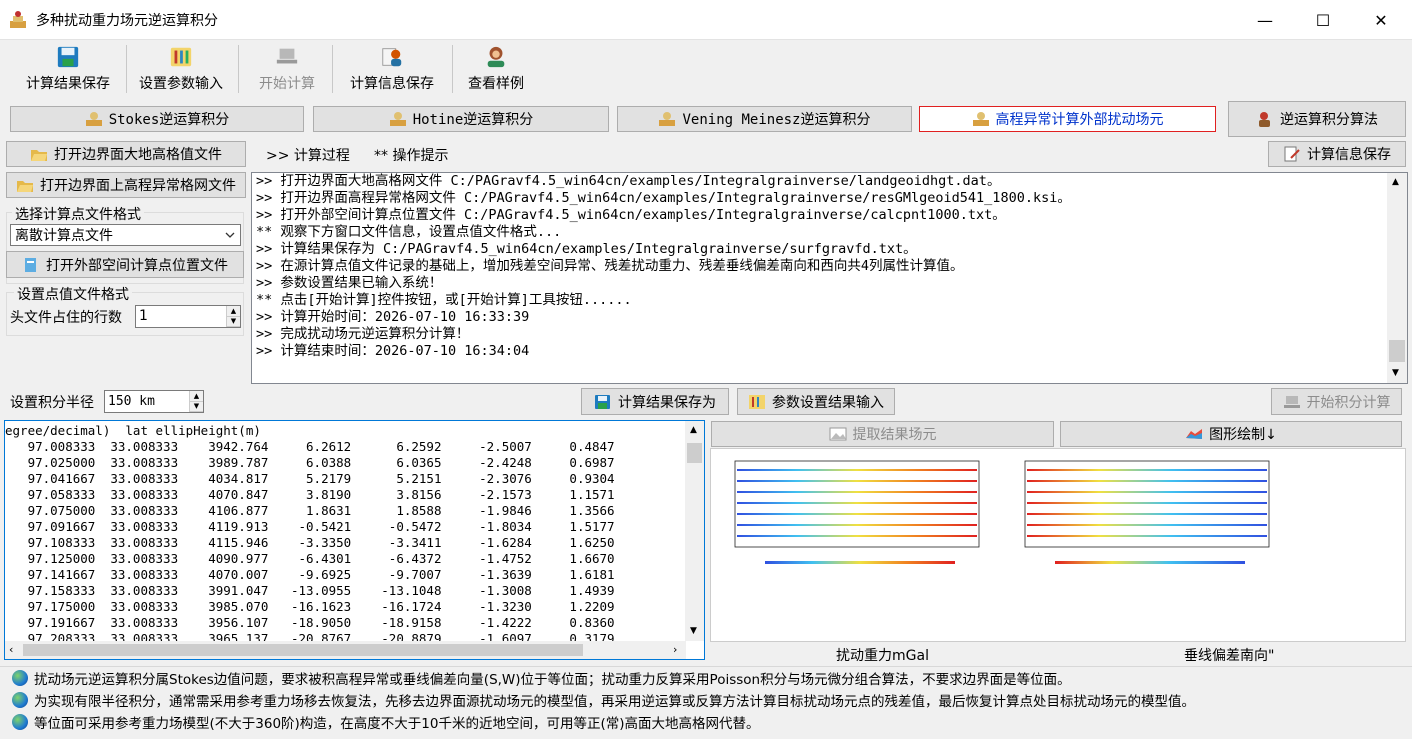 The height and width of the screenshot is (739, 1412). What do you see at coordinates (1243, 435) in the screenshot?
I see `button-label: 图形绘制↓` at bounding box center [1243, 435].